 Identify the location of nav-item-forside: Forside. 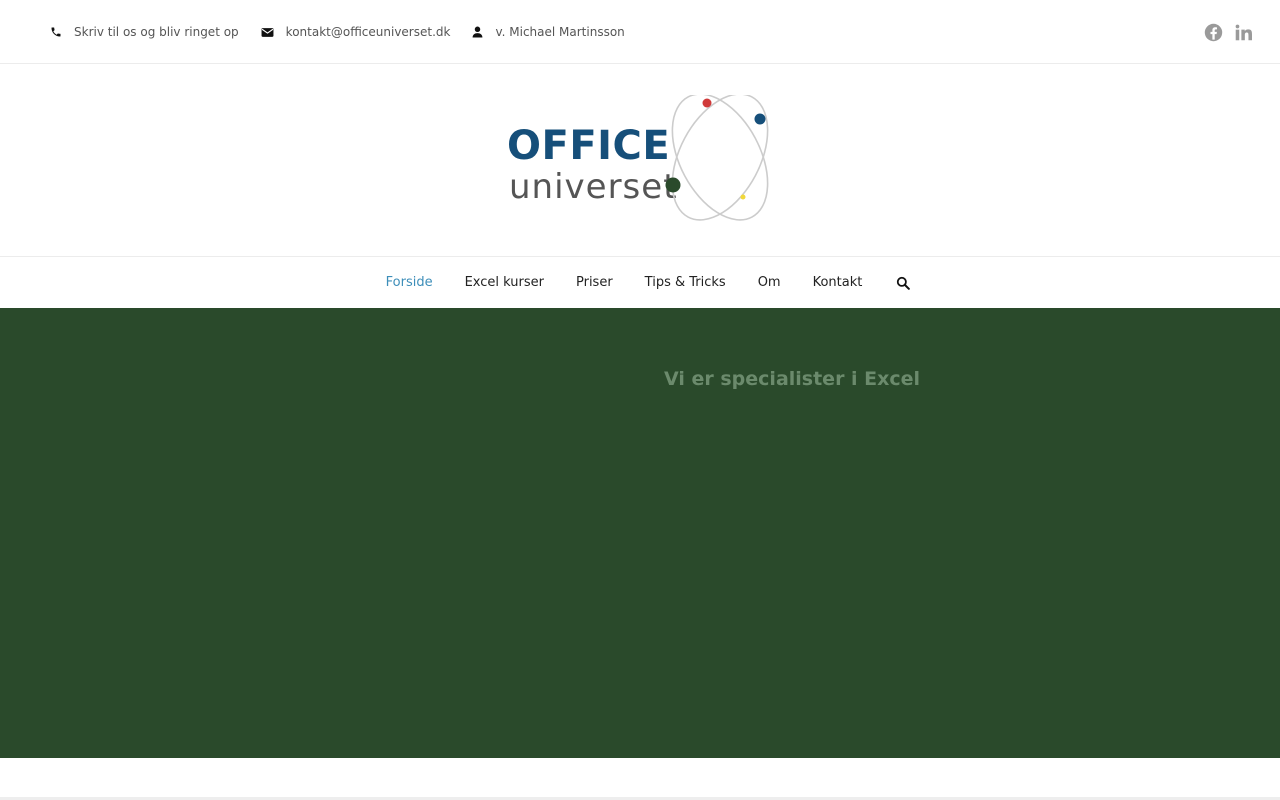
(409, 282).